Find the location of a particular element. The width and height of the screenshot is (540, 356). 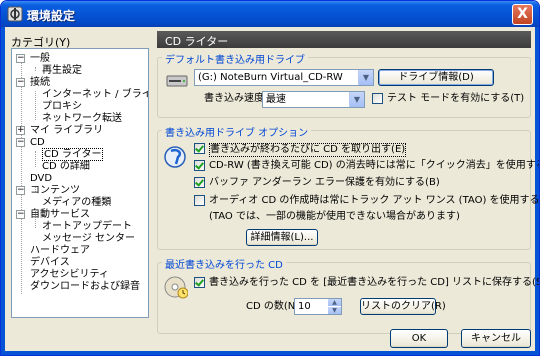

window-frame-left is located at coordinates (3, 191).